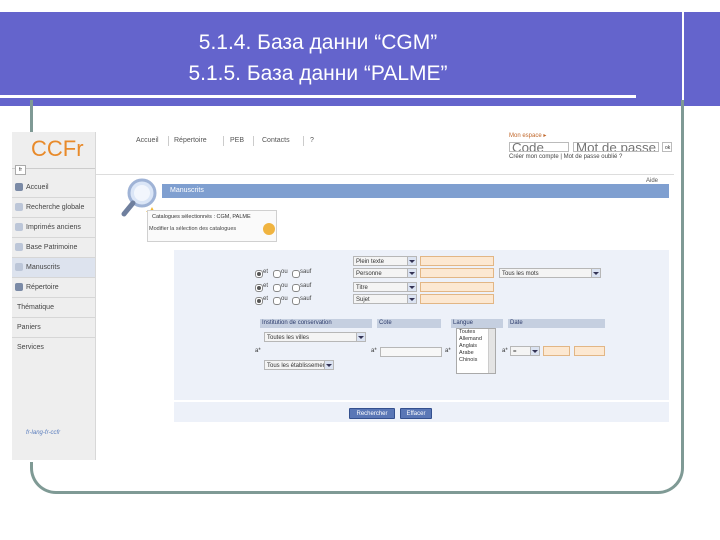 This screenshot has width=720, height=540. I want to click on sidebar-item-imprimes-anciens: Imprimés anciens, so click(53, 228).